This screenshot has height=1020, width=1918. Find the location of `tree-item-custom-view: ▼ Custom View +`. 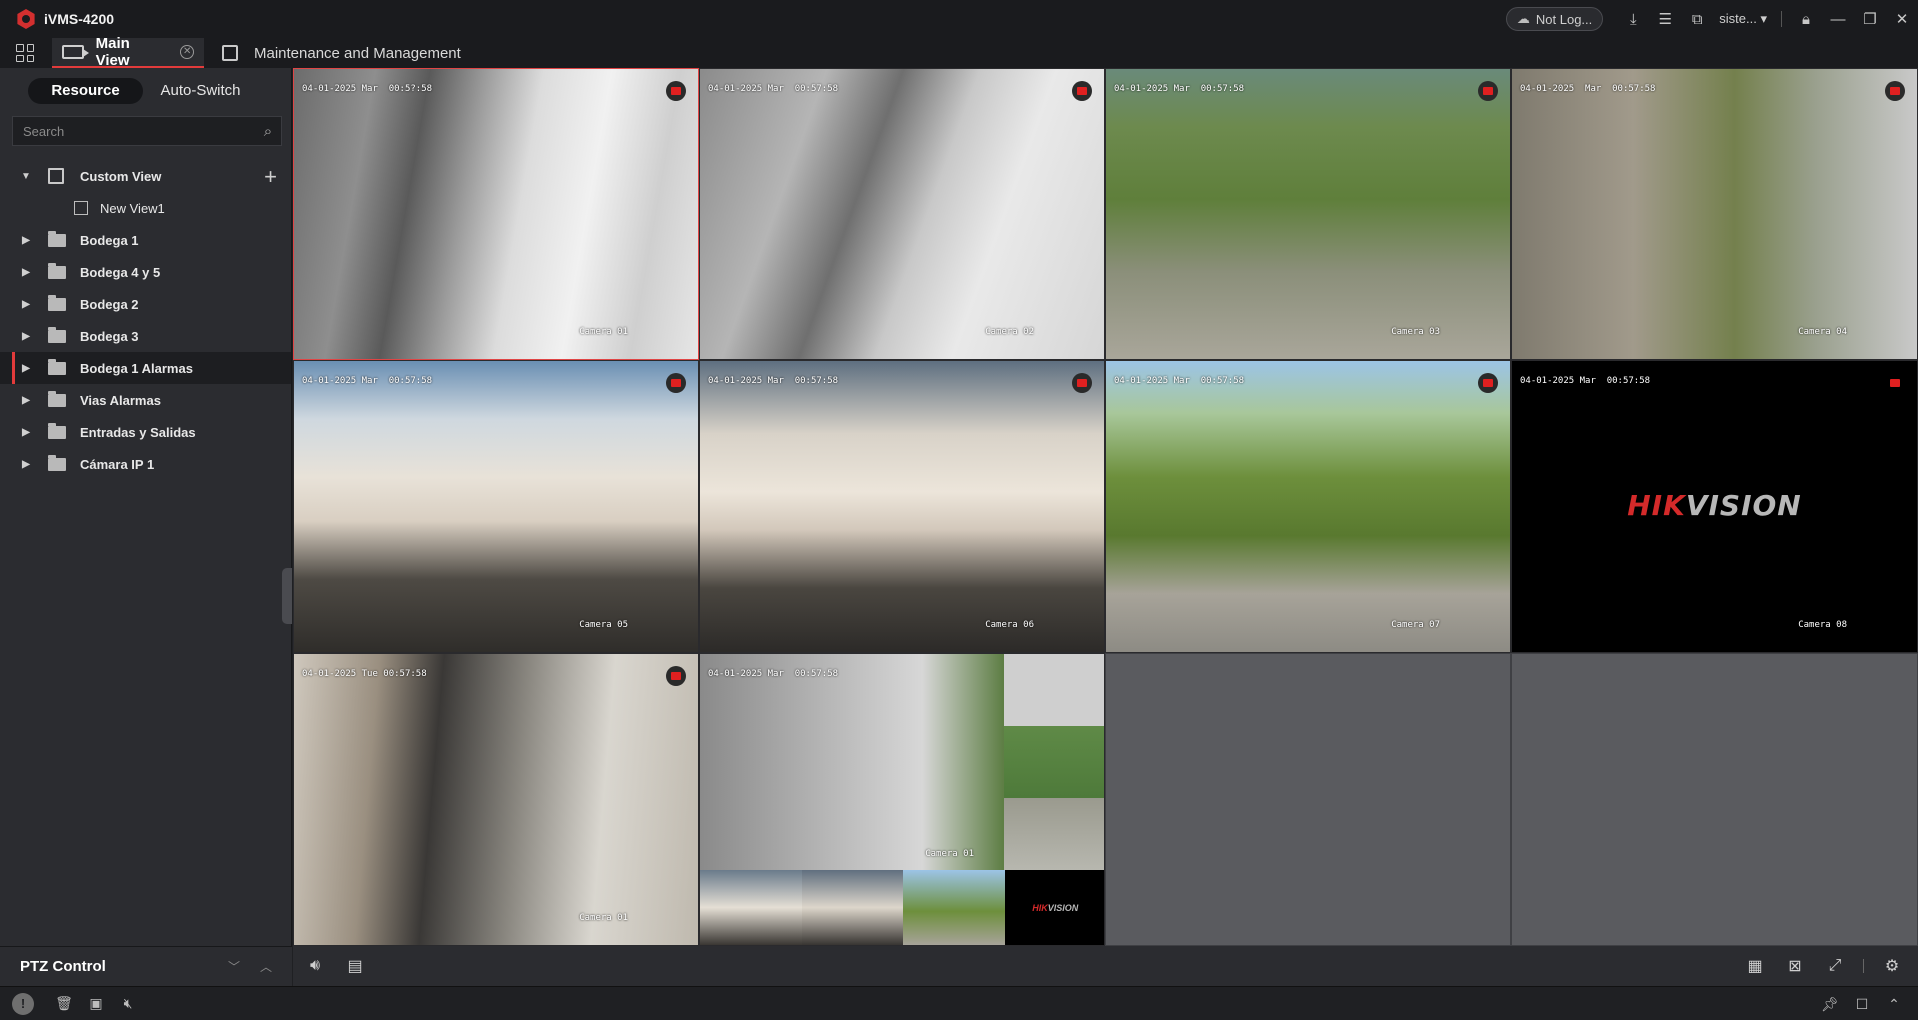

tree-item-custom-view: ▼ Custom View + is located at coordinates (145, 176).